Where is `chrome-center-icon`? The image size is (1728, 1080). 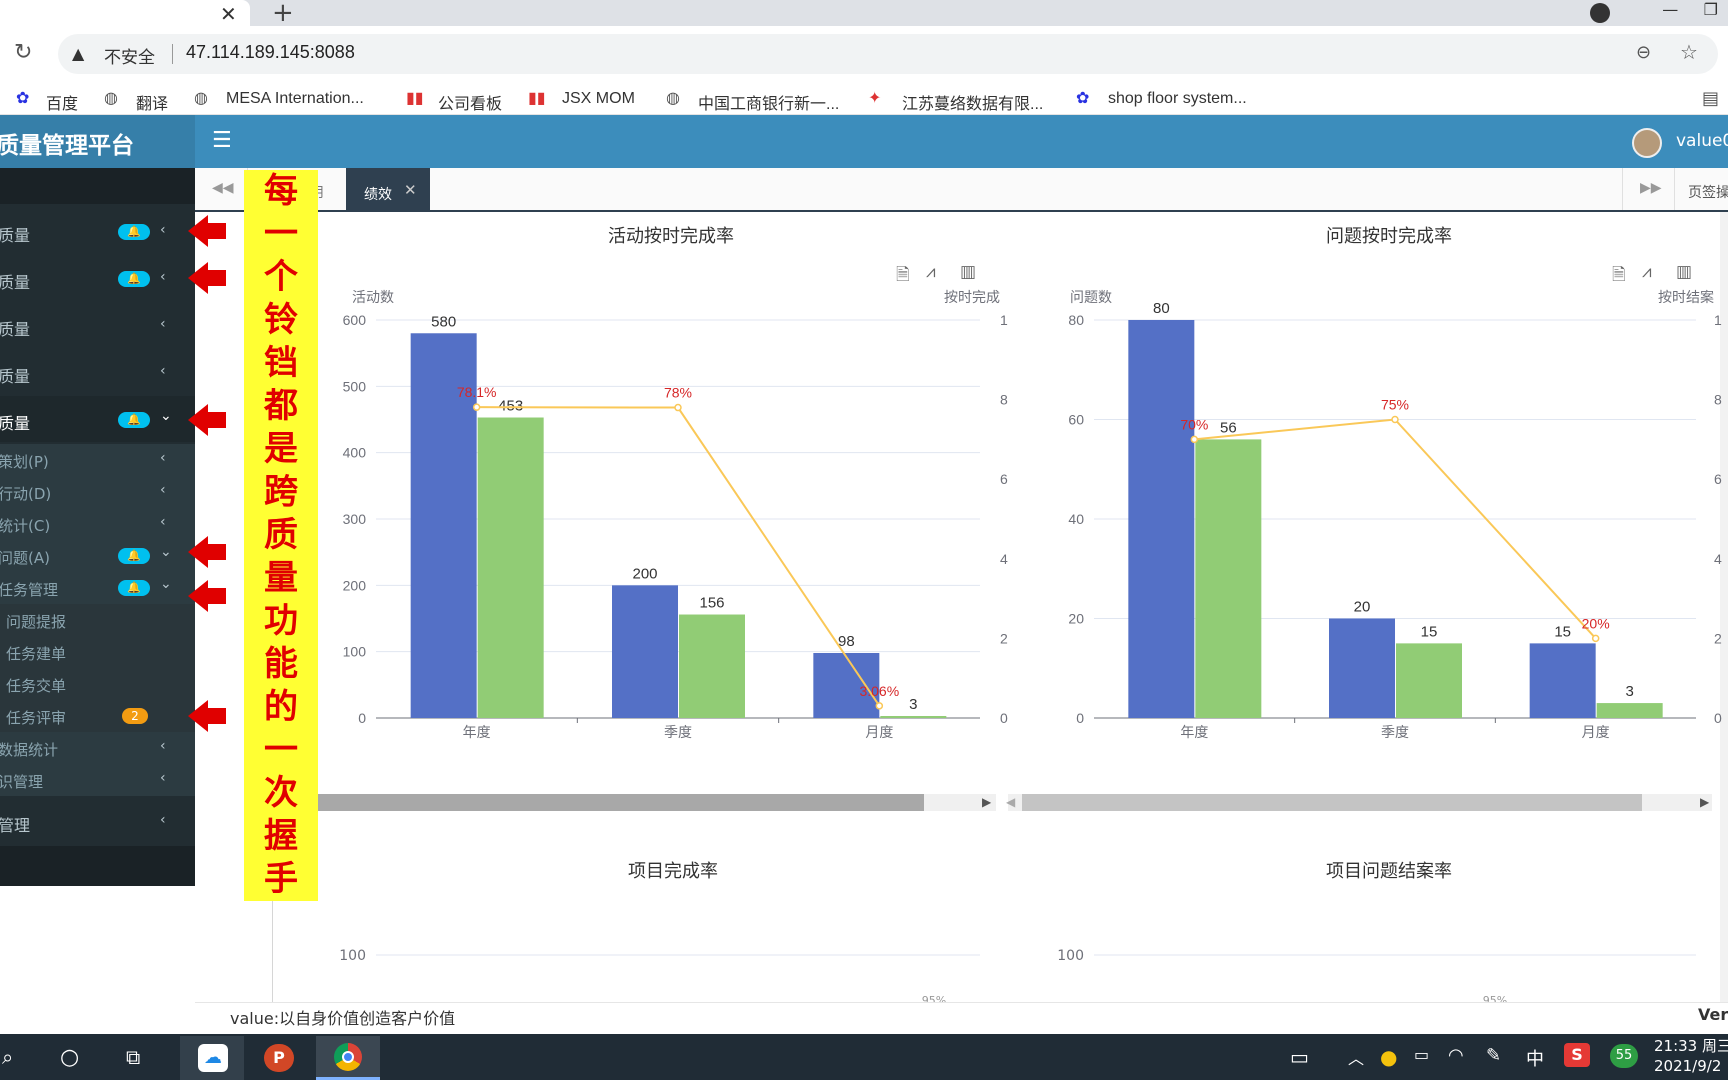 chrome-center-icon is located at coordinates (348, 1057).